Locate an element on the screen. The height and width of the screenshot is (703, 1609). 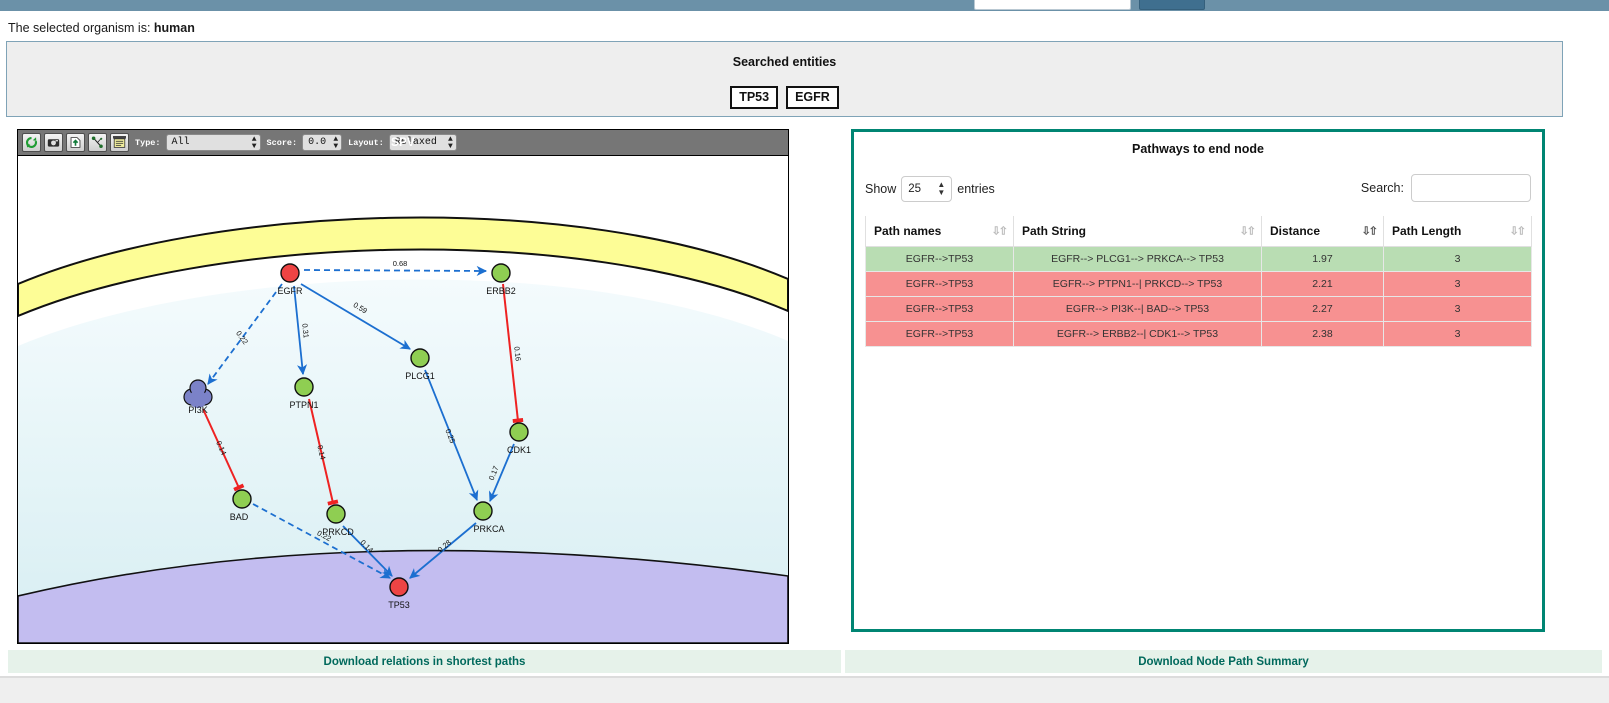
header-search-button is located at coordinates (1172, 5).